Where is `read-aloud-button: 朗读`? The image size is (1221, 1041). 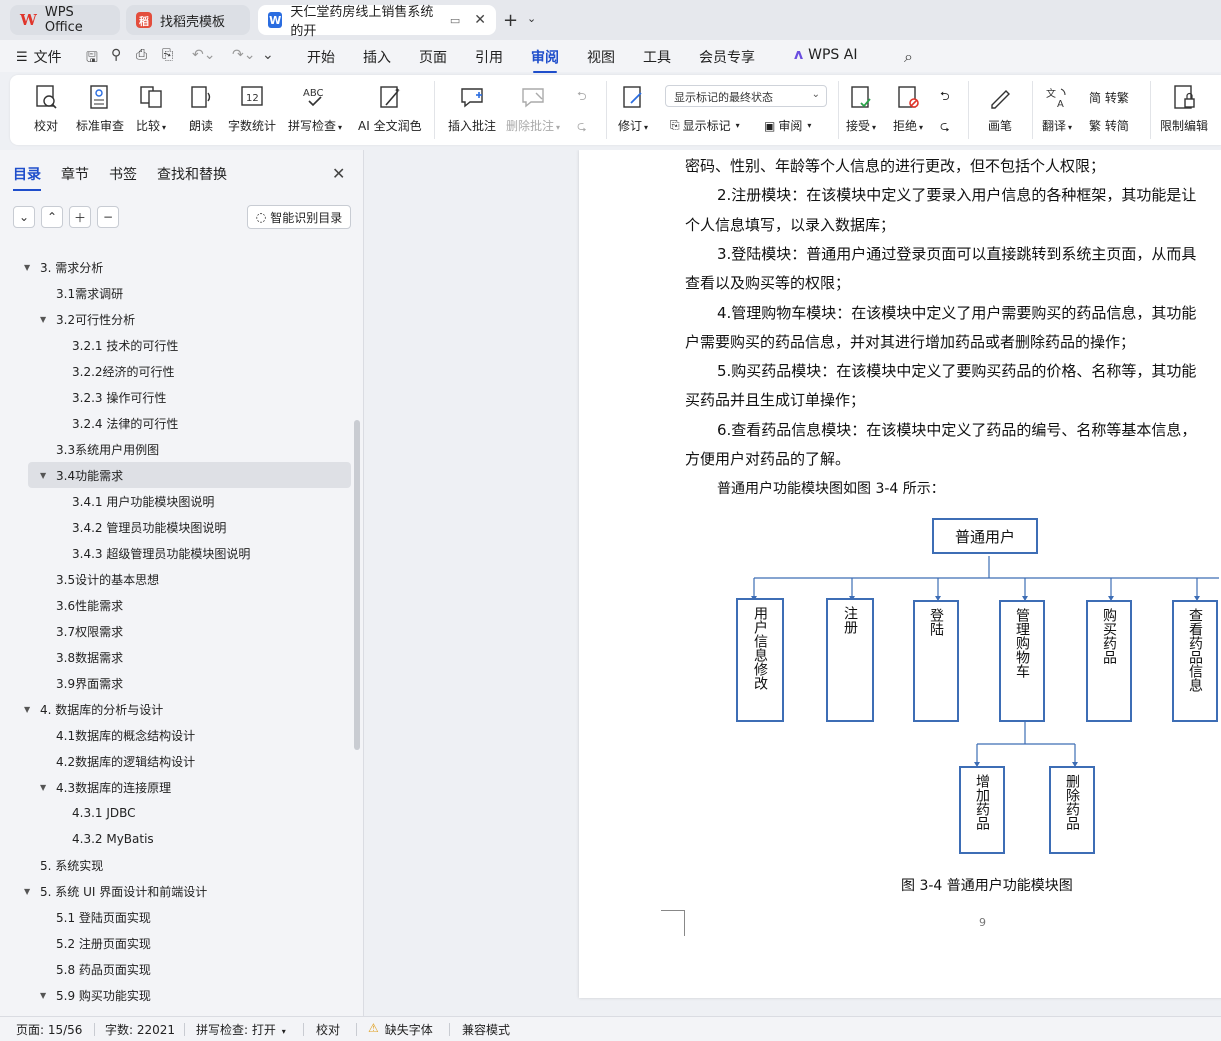
read-aloud-button: 朗读 is located at coordinates (201, 108).